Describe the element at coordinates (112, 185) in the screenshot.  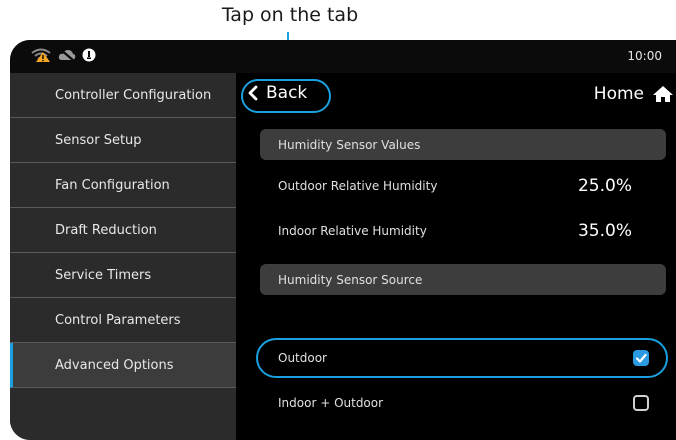
I see `sidebar-item-label: Fan Configuration` at that location.